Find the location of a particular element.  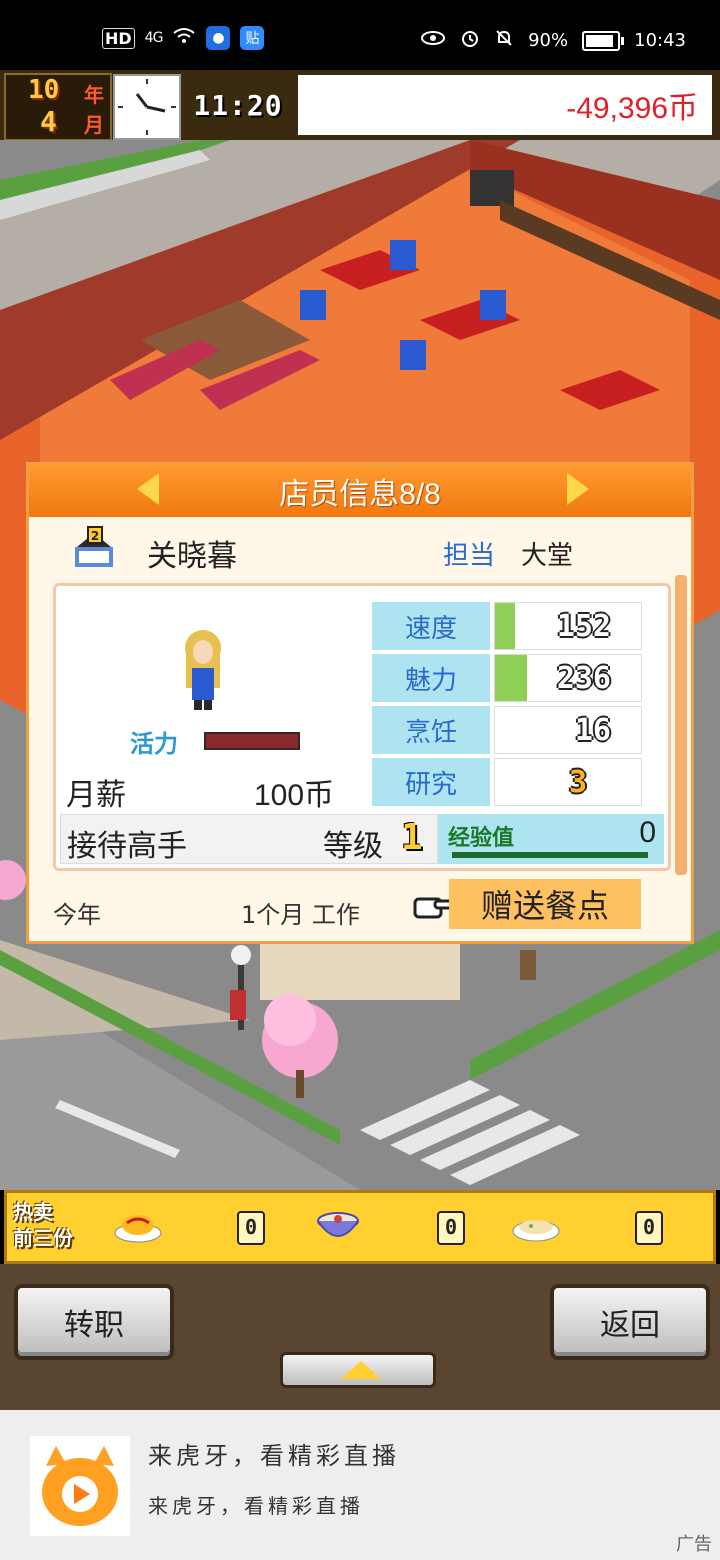

status-right: 90% 10:43 is located at coordinates (553, 40).